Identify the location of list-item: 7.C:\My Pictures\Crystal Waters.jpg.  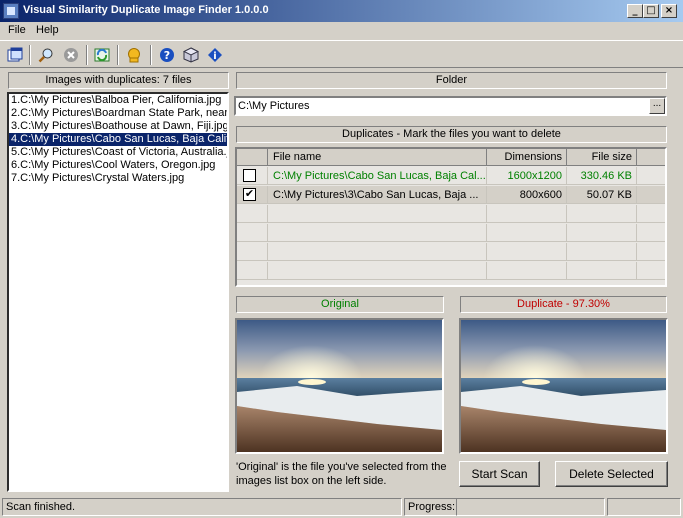
(118, 178).